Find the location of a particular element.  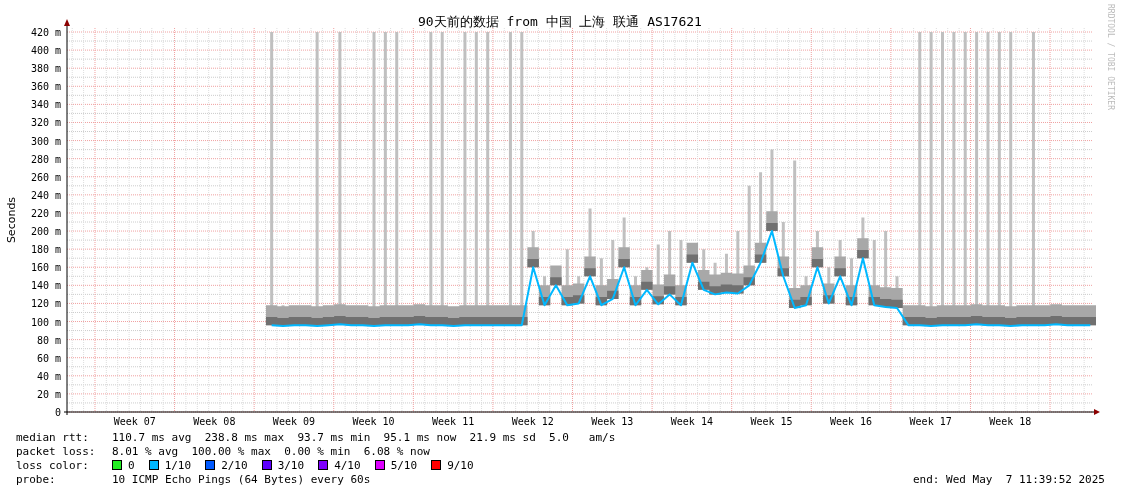

y-tick-label: 400 m is located at coordinates (45, 51).